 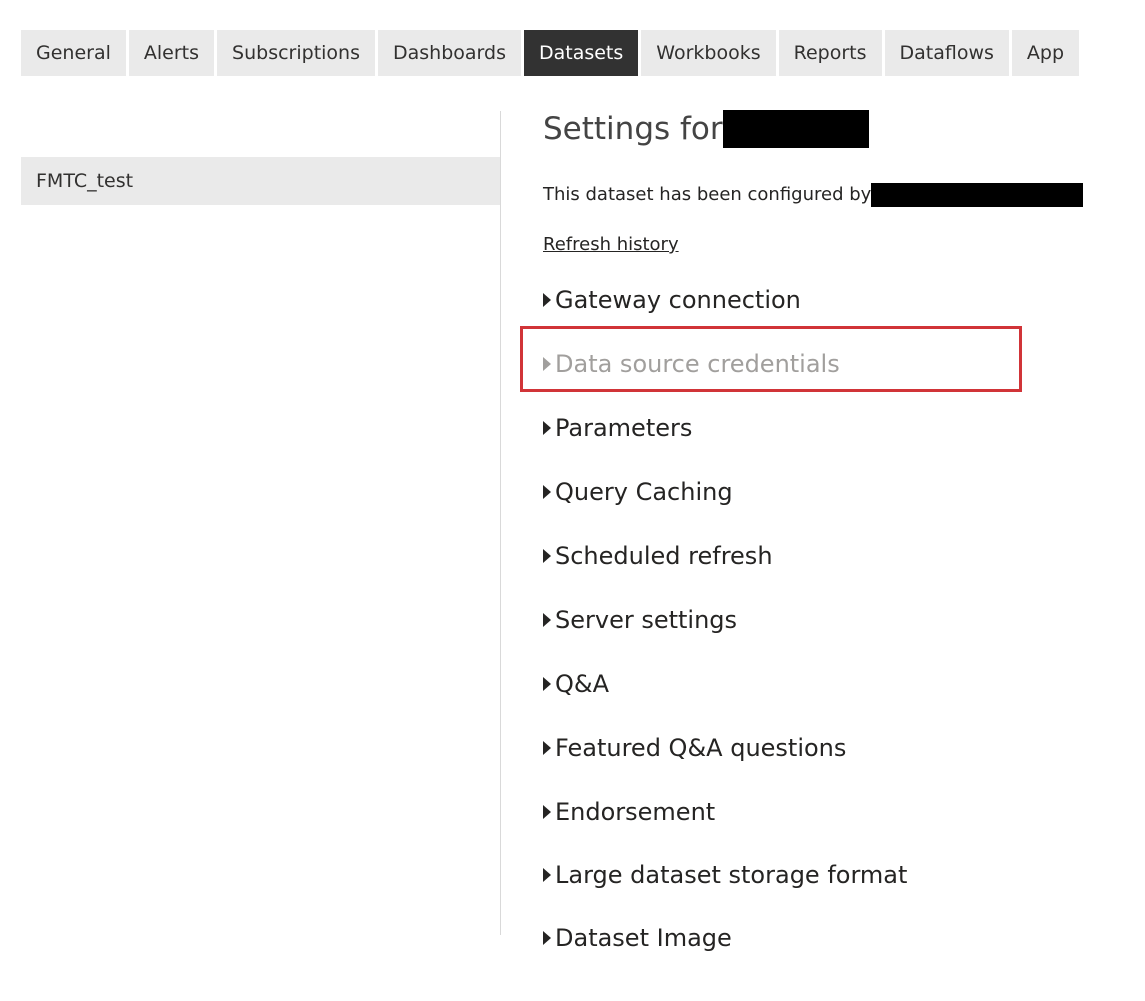 I want to click on tab-reports: Reports, so click(x=830, y=53).